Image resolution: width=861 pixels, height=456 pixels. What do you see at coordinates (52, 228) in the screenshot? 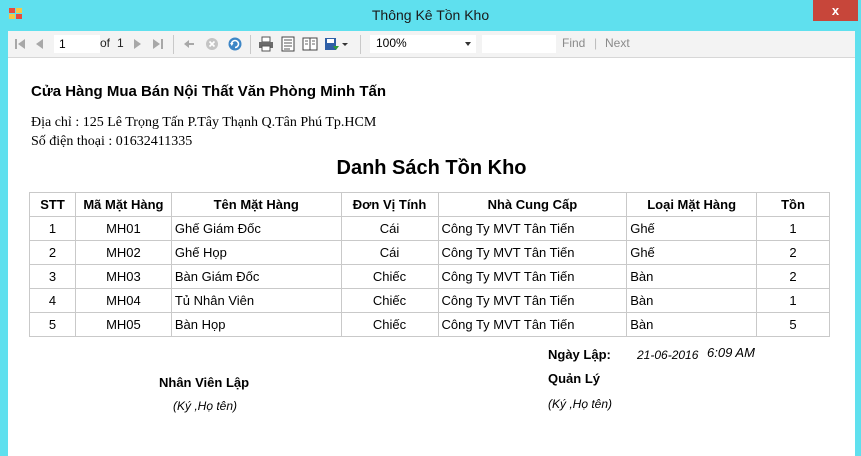
I see `cell-stt: 1` at bounding box center [52, 228].